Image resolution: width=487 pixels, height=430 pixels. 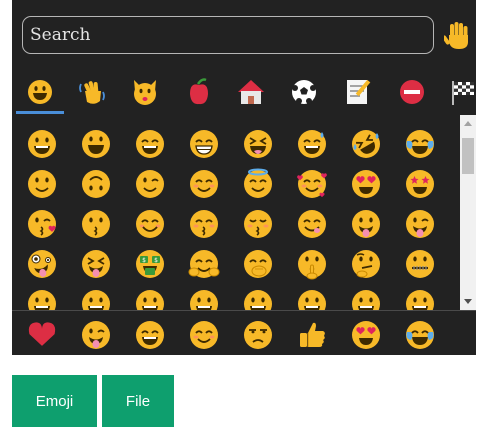 What do you see at coordinates (358, 92) in the screenshot?
I see `objects-icon` at bounding box center [358, 92].